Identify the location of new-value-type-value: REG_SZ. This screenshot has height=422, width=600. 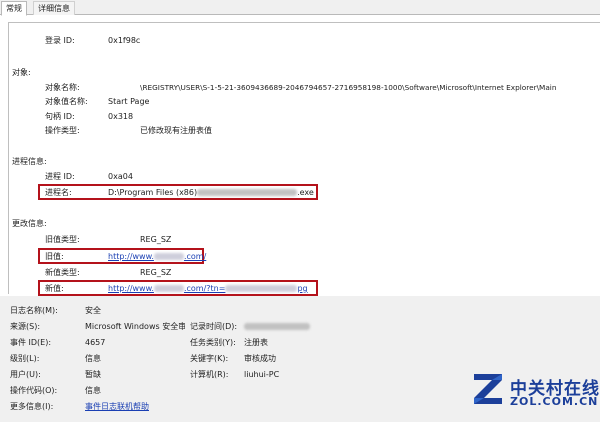
(156, 272).